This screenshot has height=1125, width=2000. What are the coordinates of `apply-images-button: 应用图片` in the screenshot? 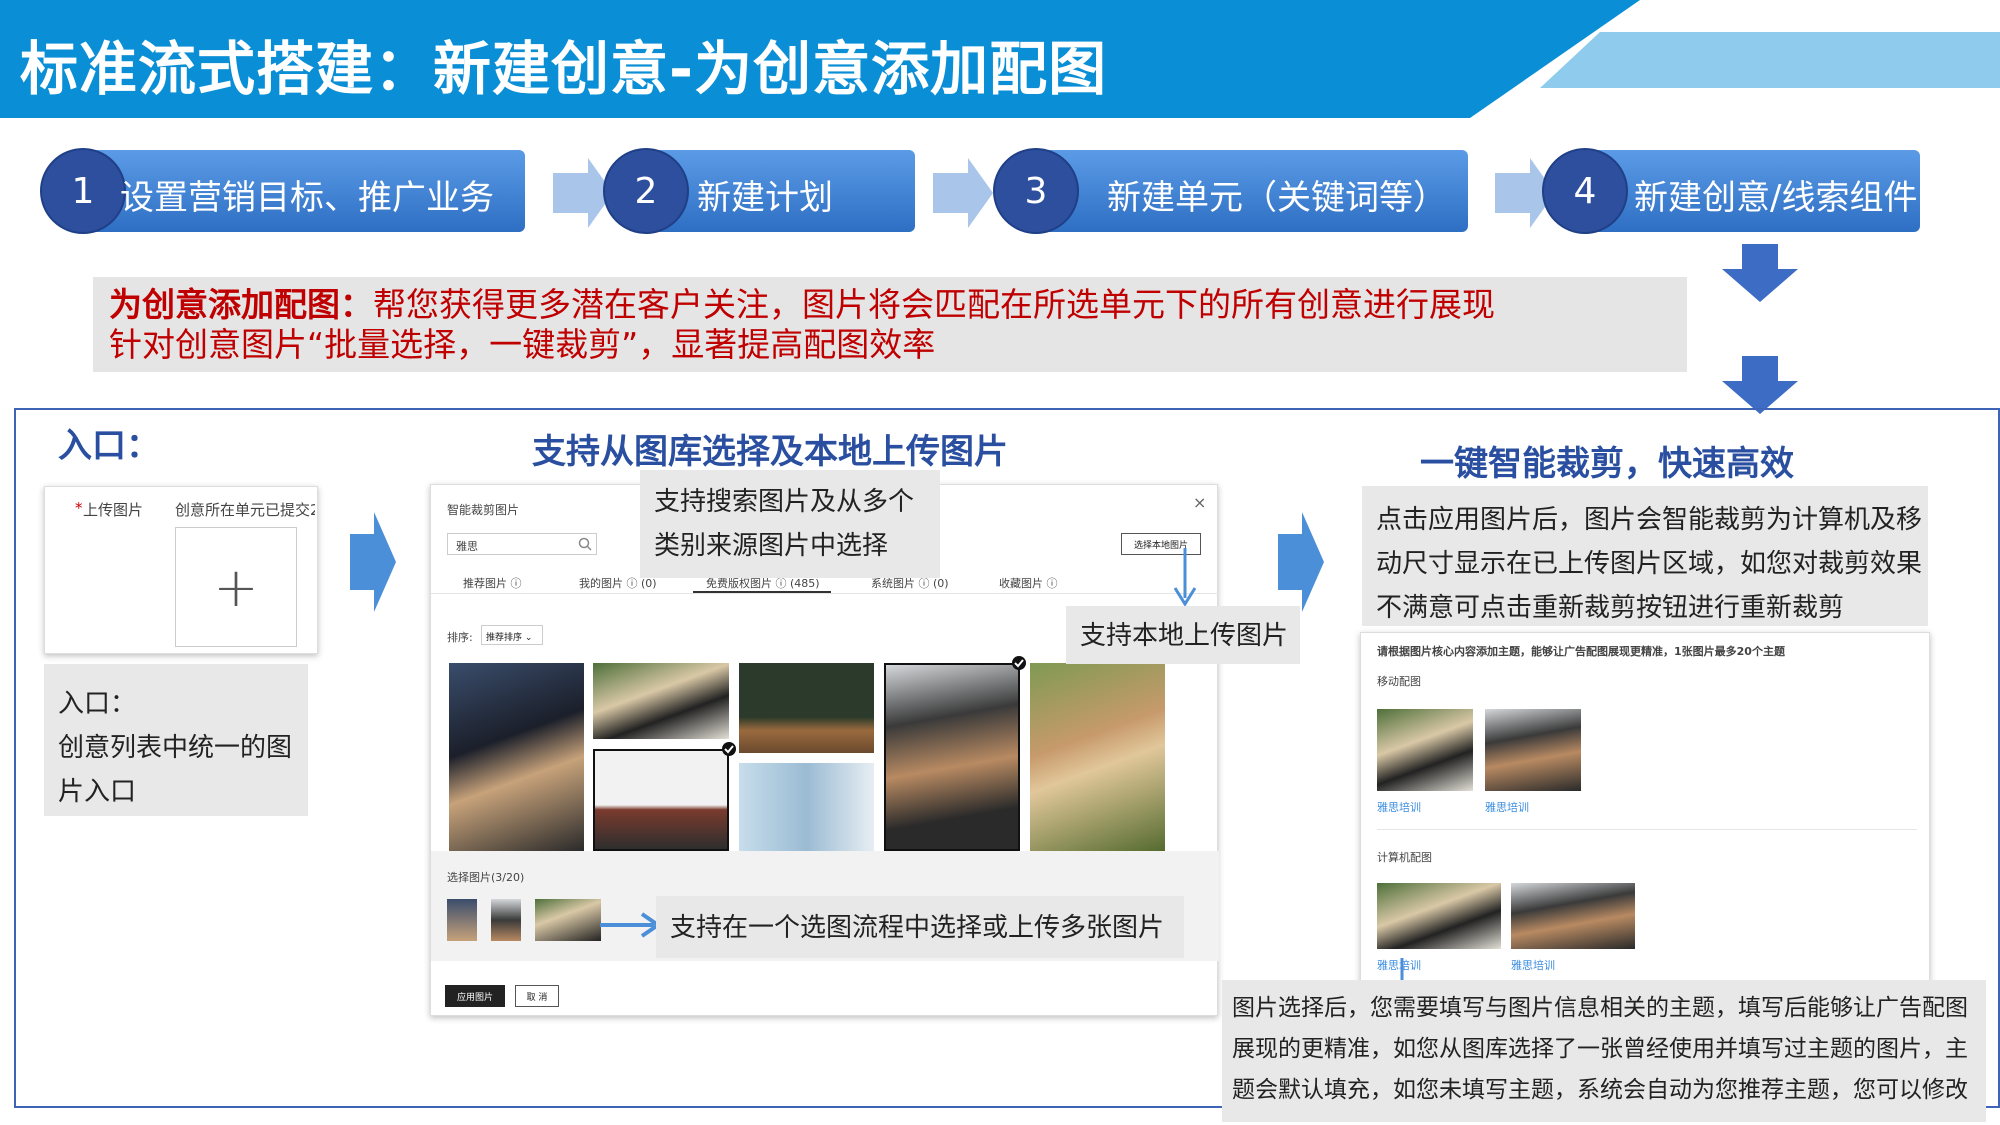 It's located at (475, 996).